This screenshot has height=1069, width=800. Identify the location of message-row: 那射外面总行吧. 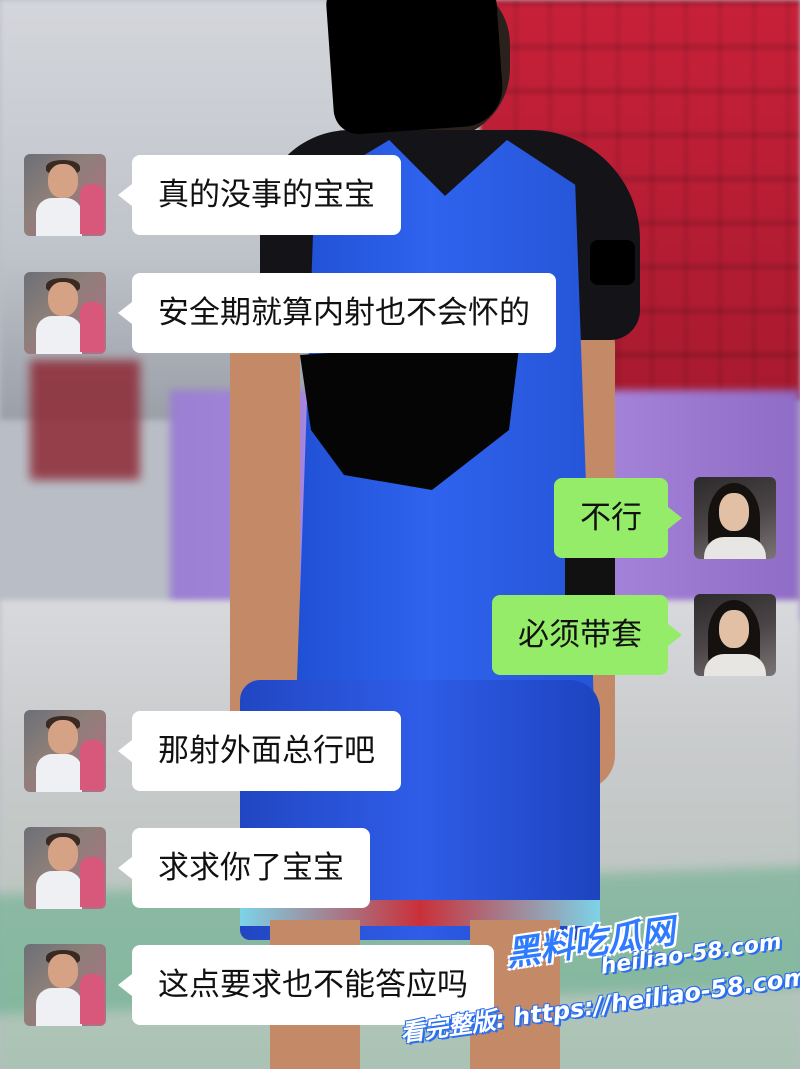
(212, 751).